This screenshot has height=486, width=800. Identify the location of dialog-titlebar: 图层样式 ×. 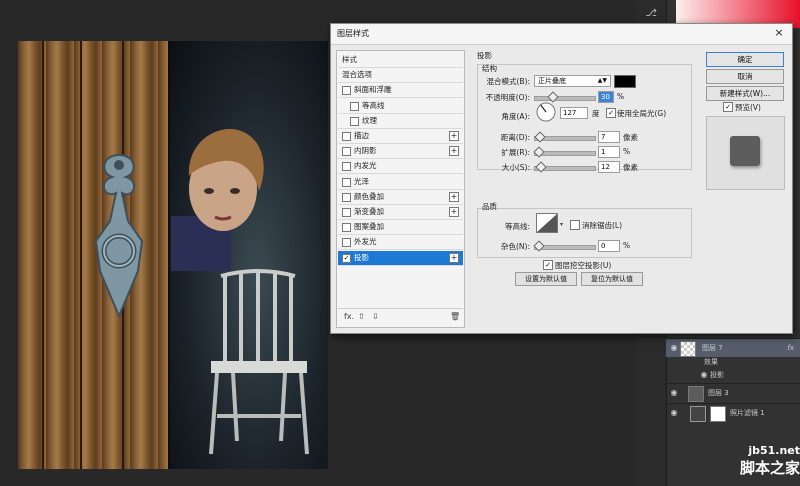
(561, 34).